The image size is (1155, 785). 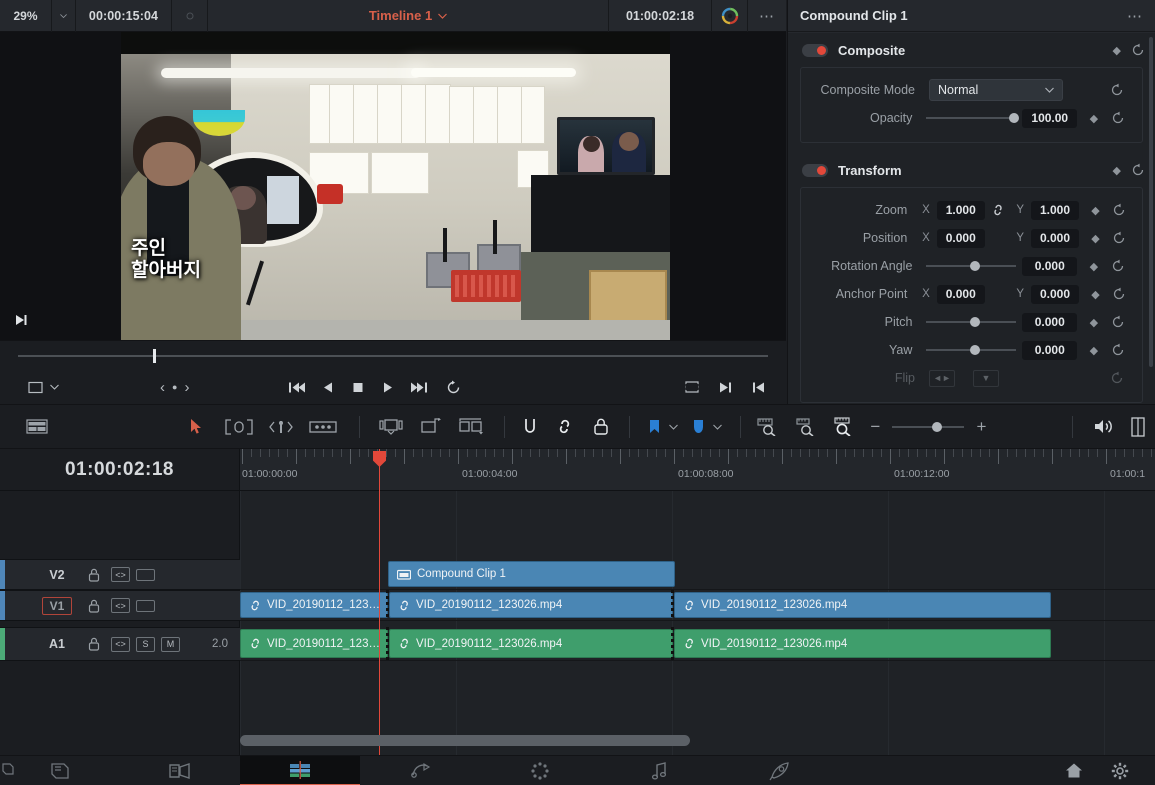 I want to click on insert-clip-icon, so click(x=391, y=426).